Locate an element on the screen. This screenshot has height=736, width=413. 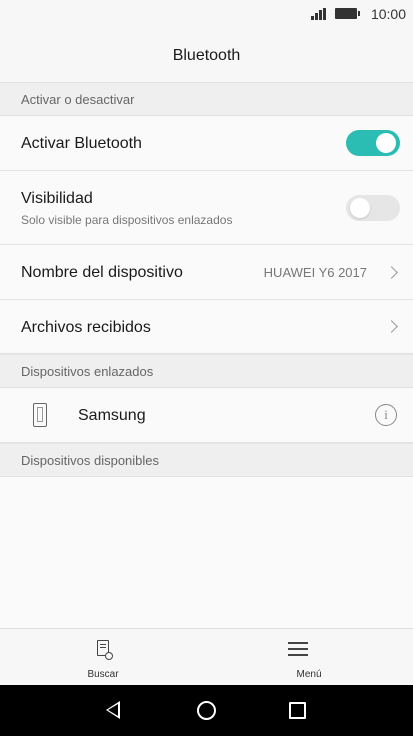
page-title: Bluetooth is located at coordinates (206, 55).